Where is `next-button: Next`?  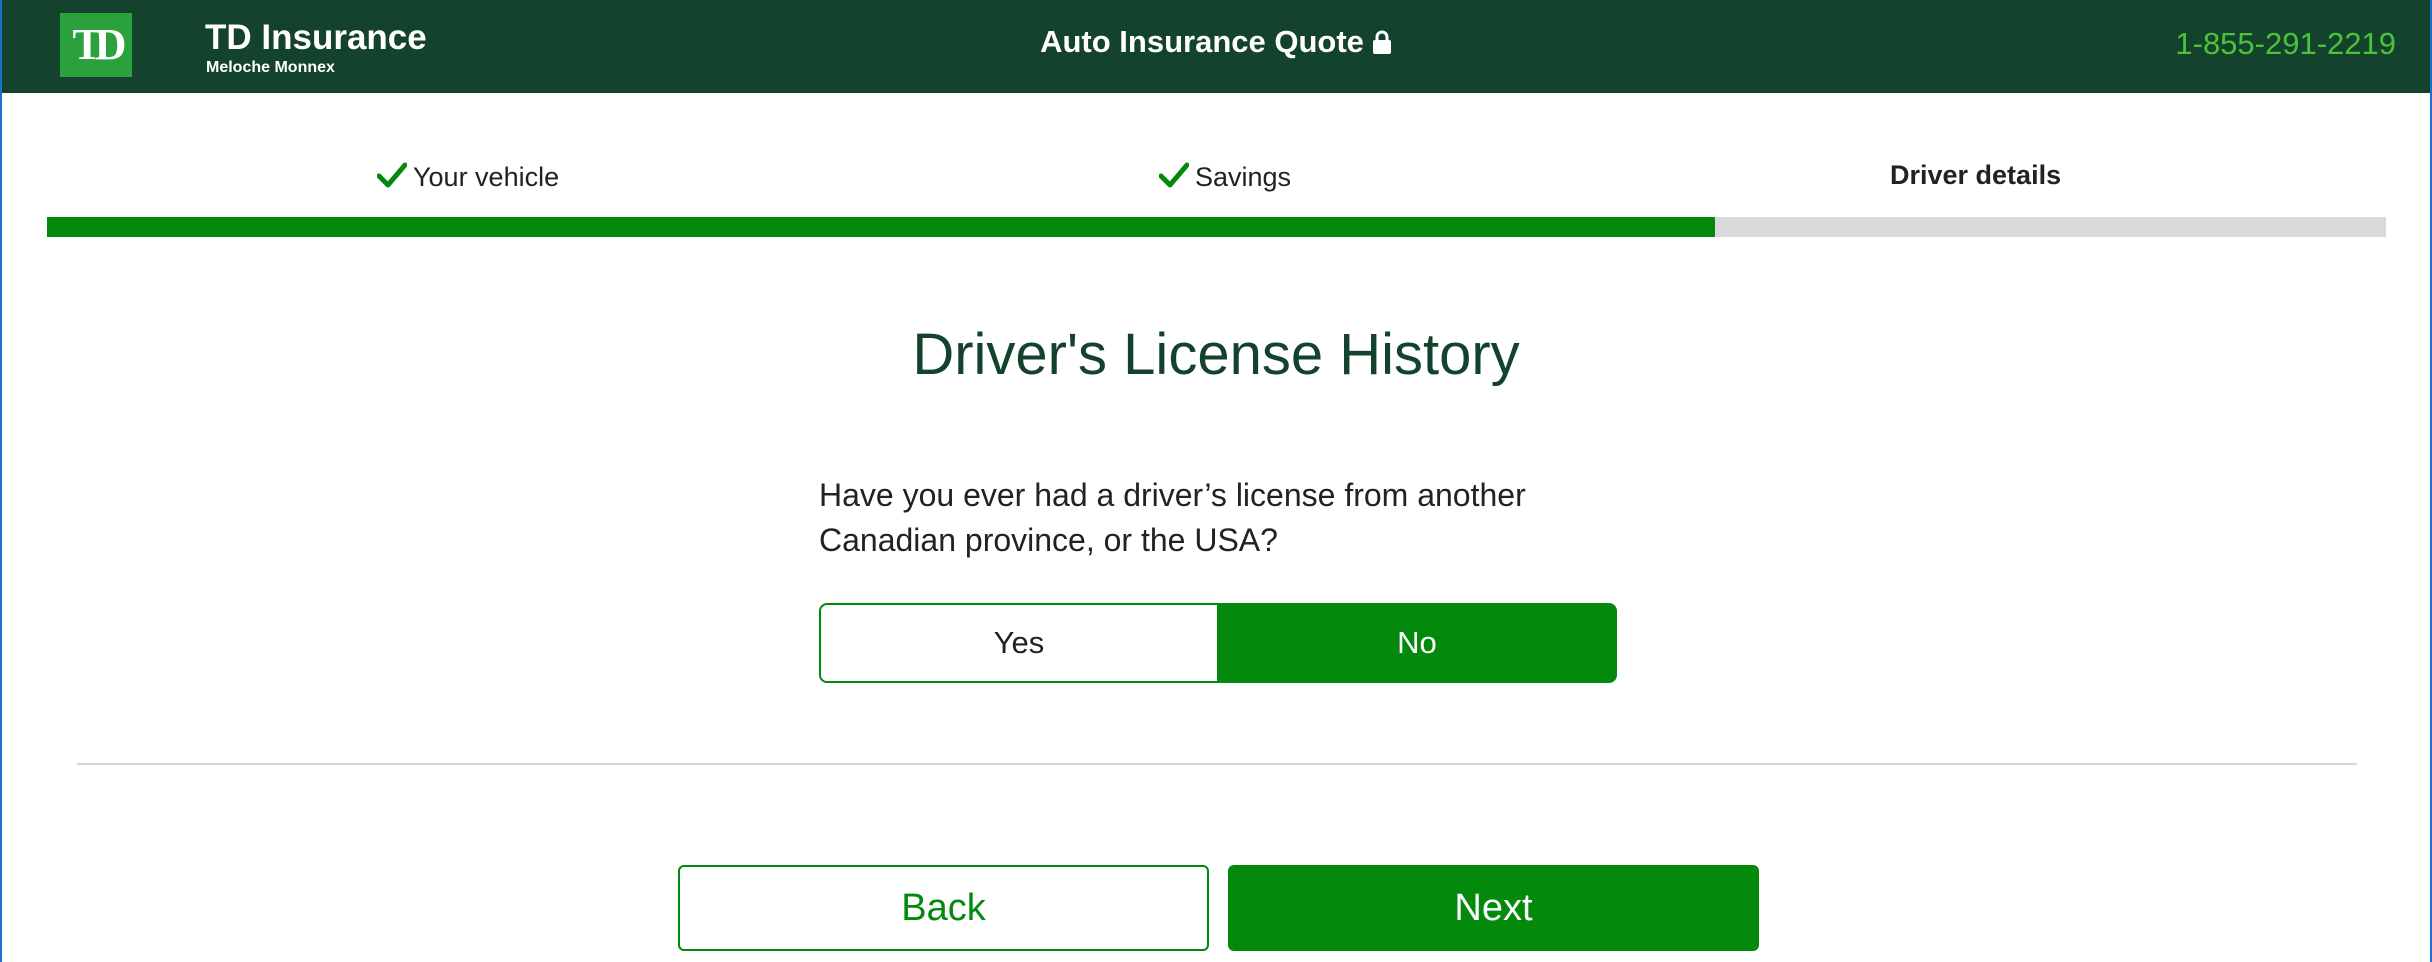
next-button: Next is located at coordinates (1493, 908).